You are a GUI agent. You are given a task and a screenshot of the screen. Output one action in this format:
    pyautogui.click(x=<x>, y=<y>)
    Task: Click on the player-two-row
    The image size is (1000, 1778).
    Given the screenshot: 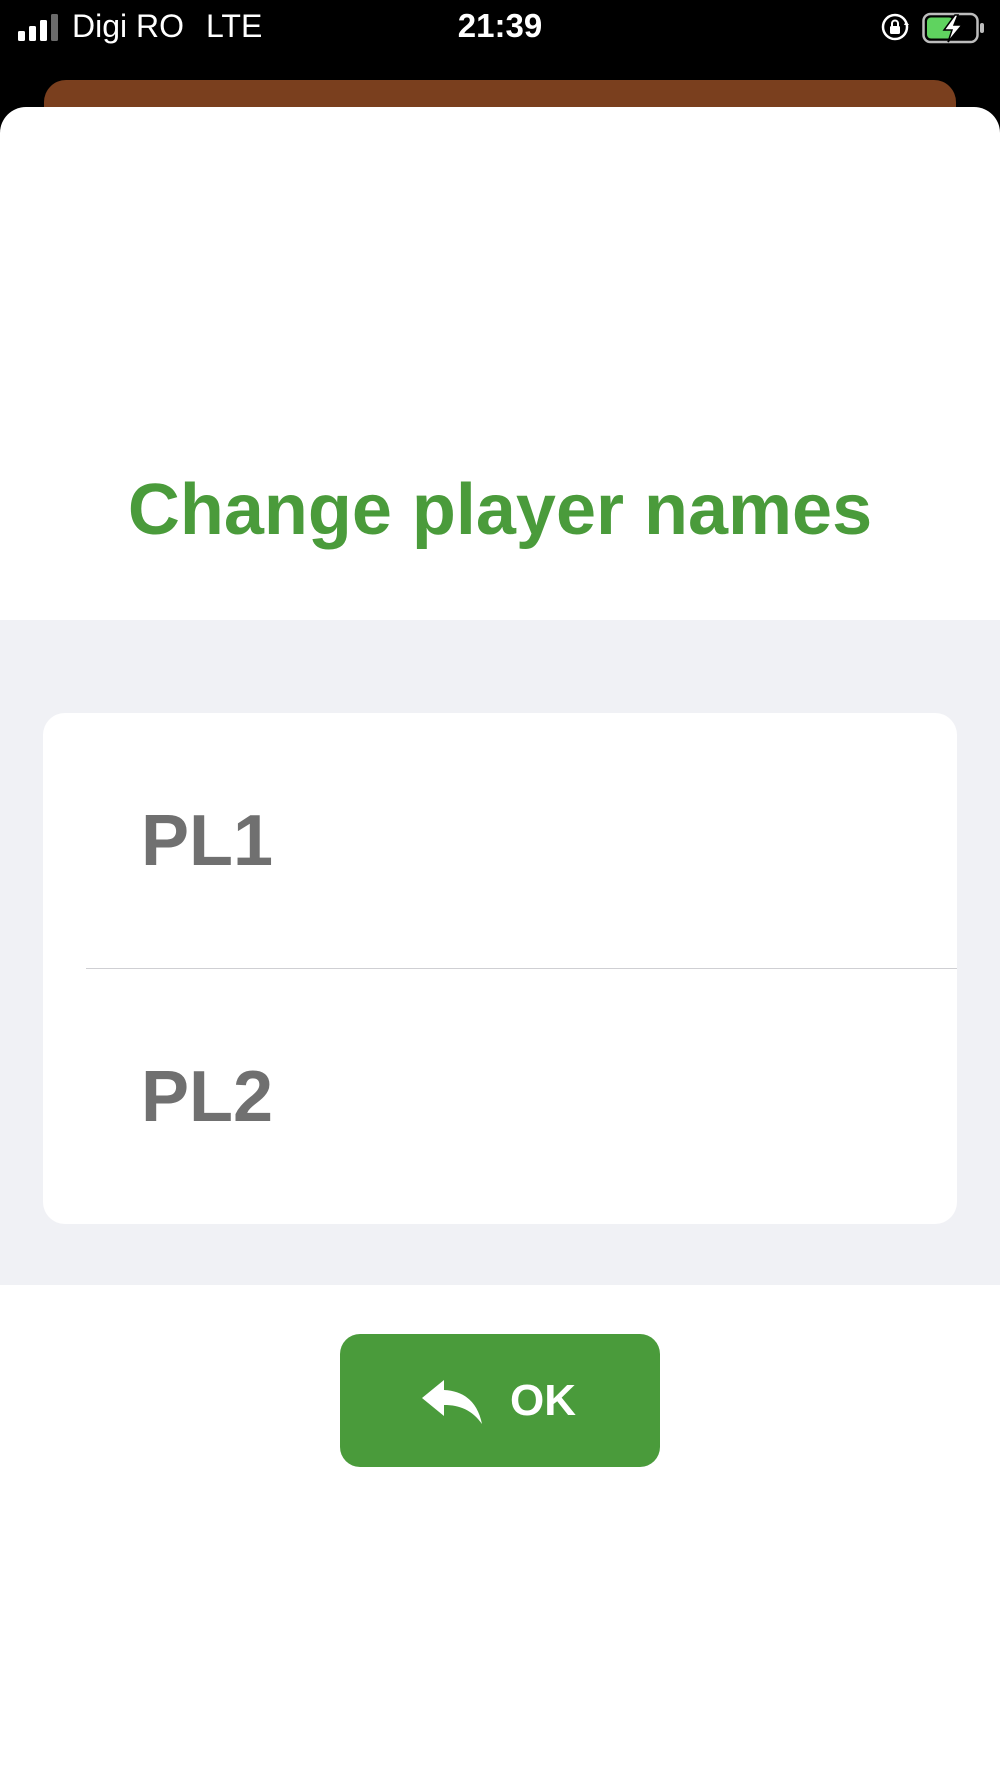 What is the action you would take?
    pyautogui.click(x=500, y=1096)
    